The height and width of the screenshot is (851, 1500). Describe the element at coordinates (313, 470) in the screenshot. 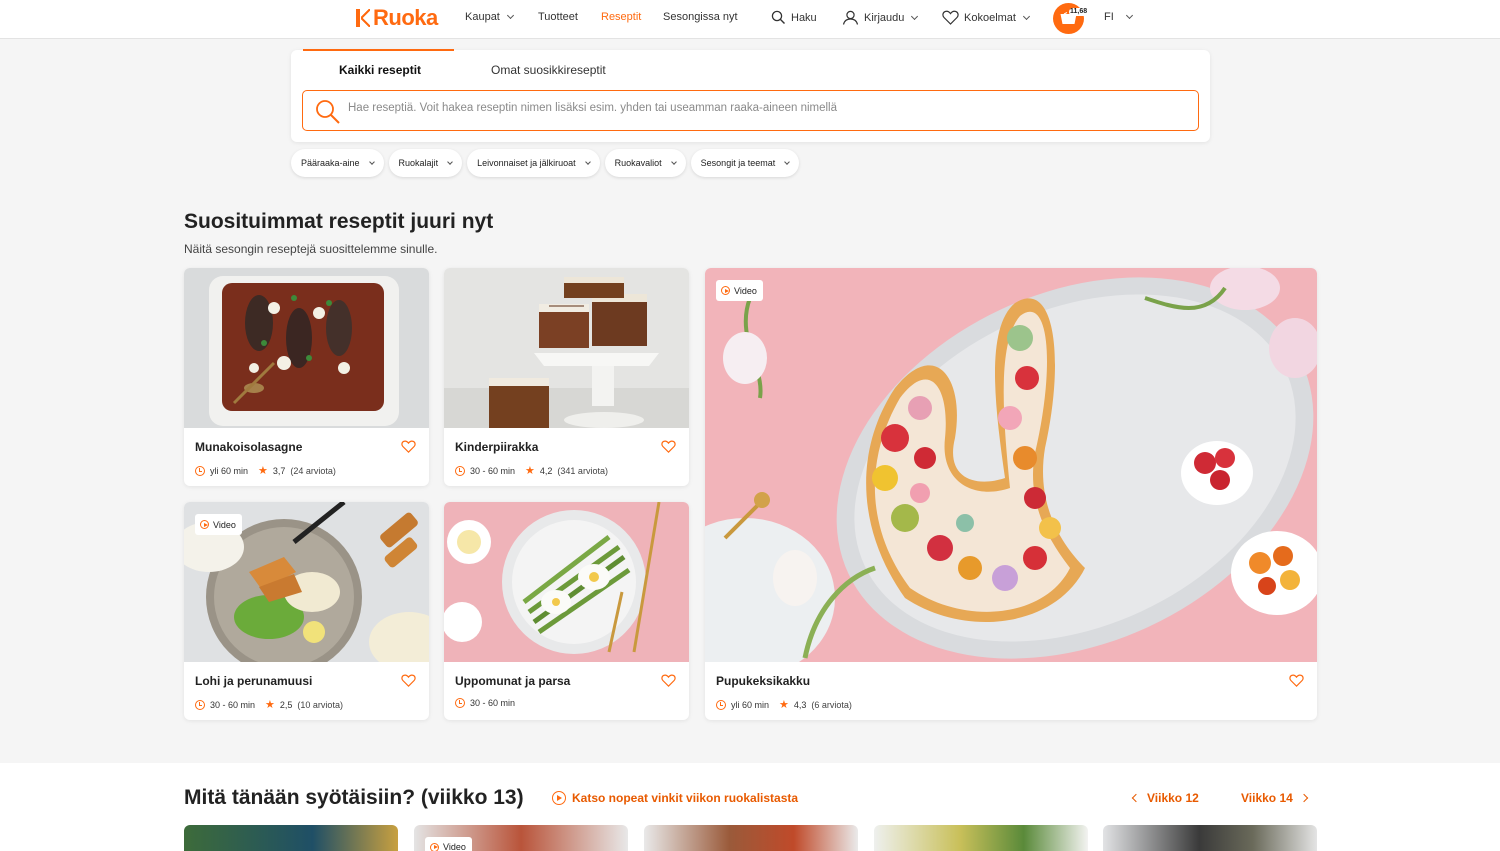

I see `recipe-review-count: (24 arviota)` at that location.